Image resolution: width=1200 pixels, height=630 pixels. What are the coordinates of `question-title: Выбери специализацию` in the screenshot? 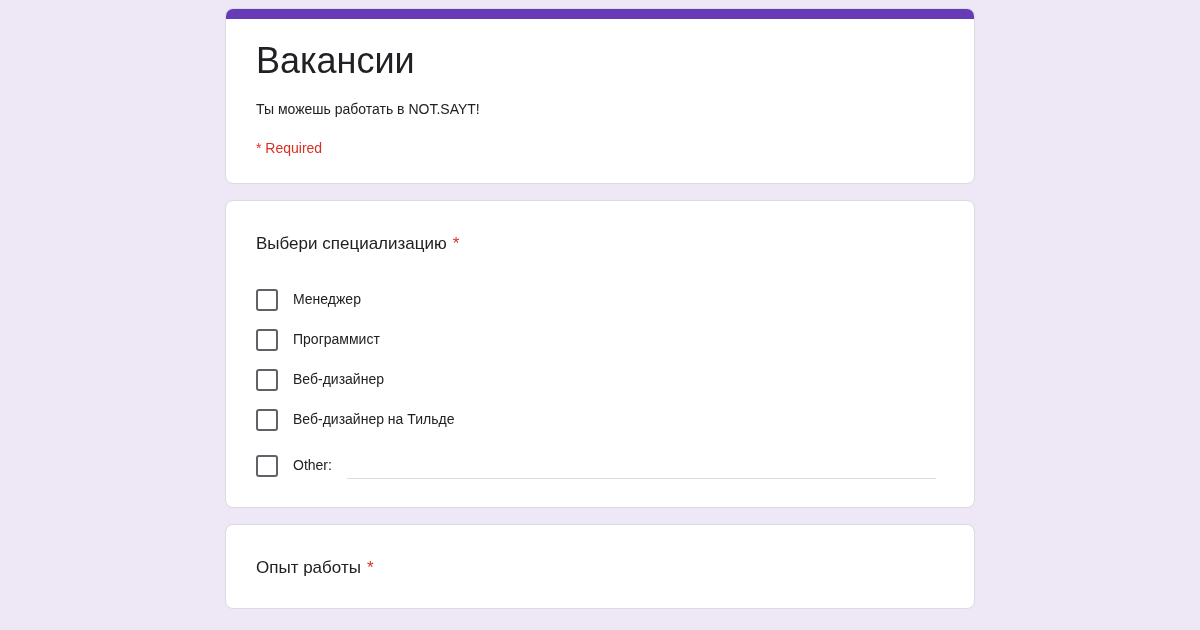 It's located at (351, 244).